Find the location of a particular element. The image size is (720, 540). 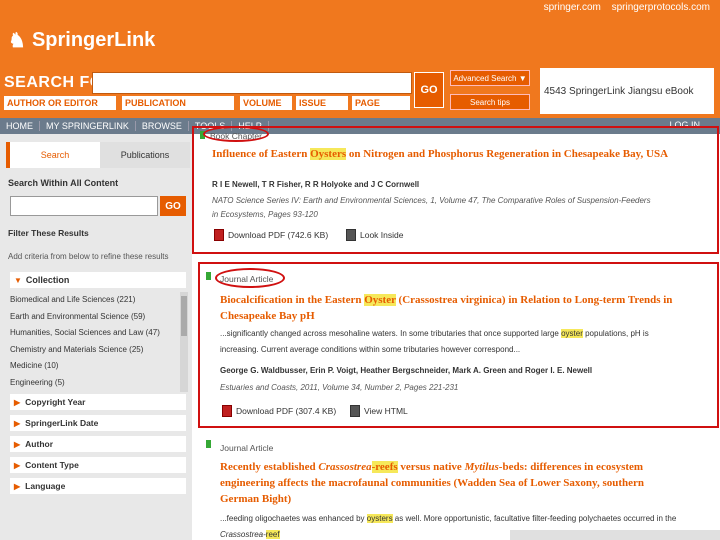

result-type: Journal Article is located at coordinates (247, 448).